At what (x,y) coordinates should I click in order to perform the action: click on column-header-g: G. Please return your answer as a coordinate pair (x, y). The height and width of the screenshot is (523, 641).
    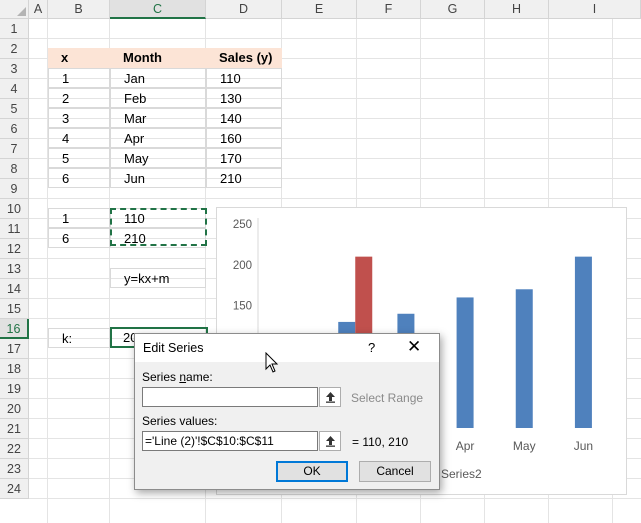
    Looking at the image, I should click on (453, 9).